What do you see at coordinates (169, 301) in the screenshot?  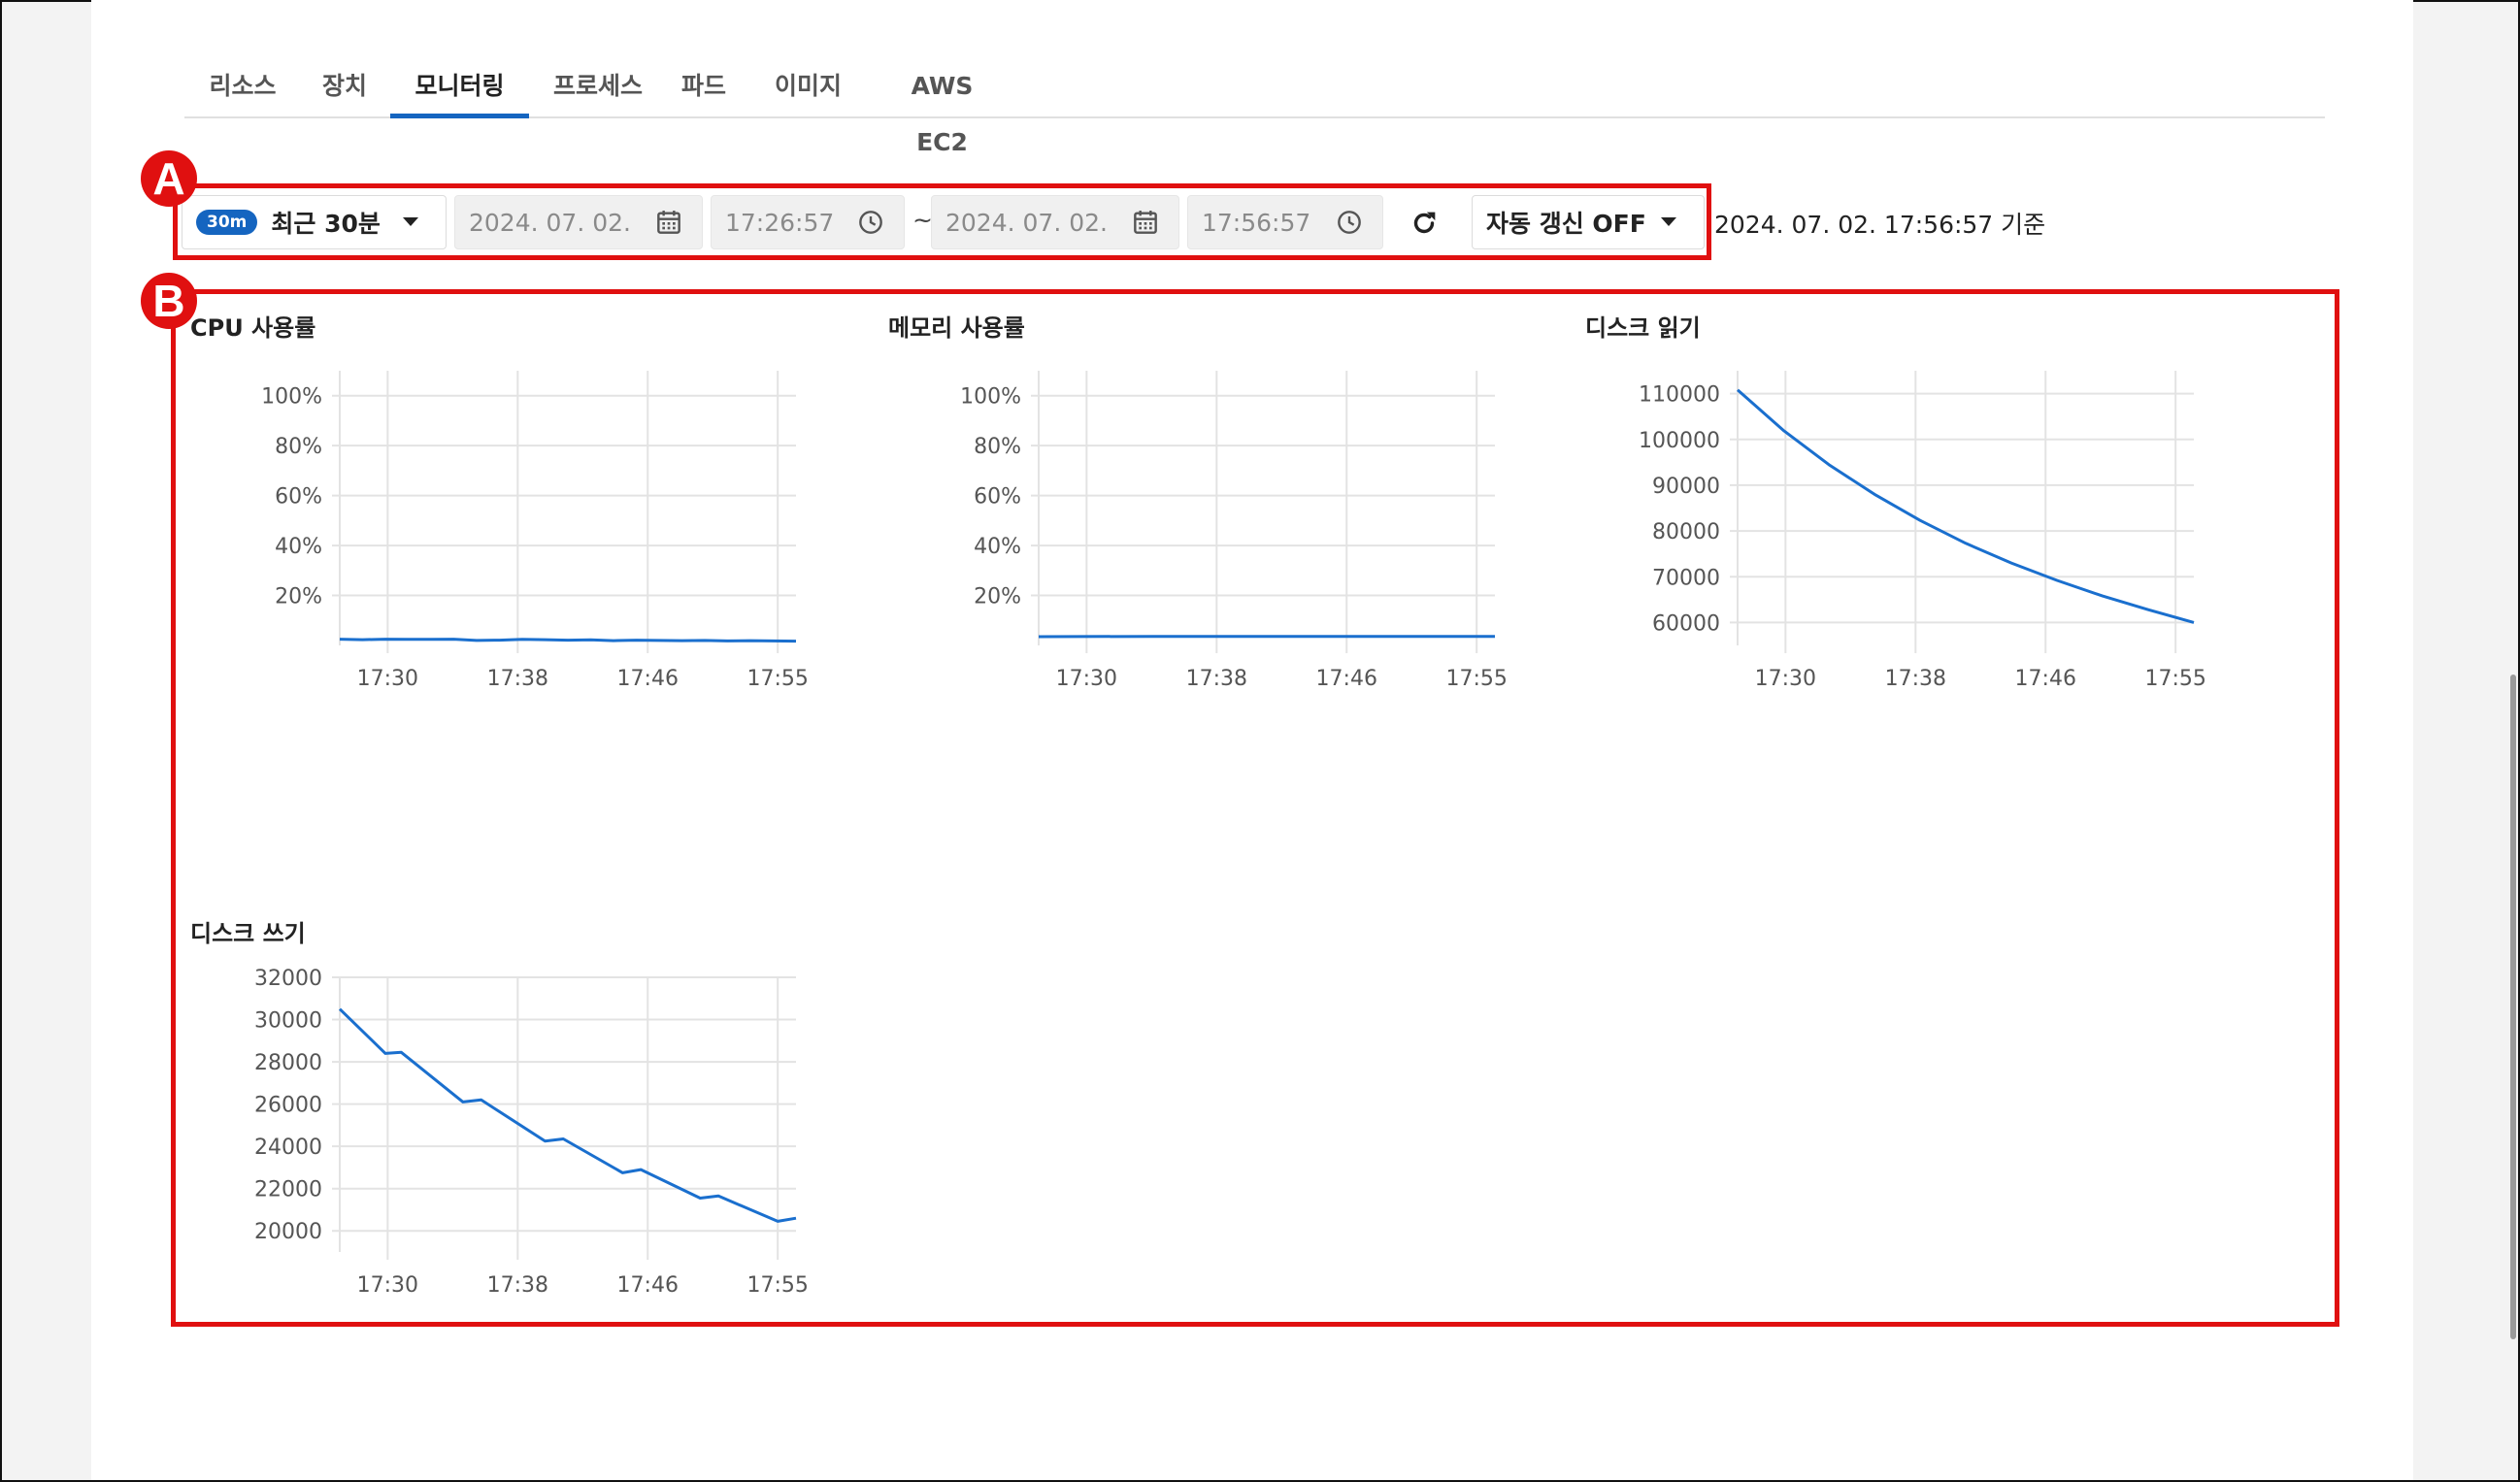 I see `annotation-marker-b: B` at bounding box center [169, 301].